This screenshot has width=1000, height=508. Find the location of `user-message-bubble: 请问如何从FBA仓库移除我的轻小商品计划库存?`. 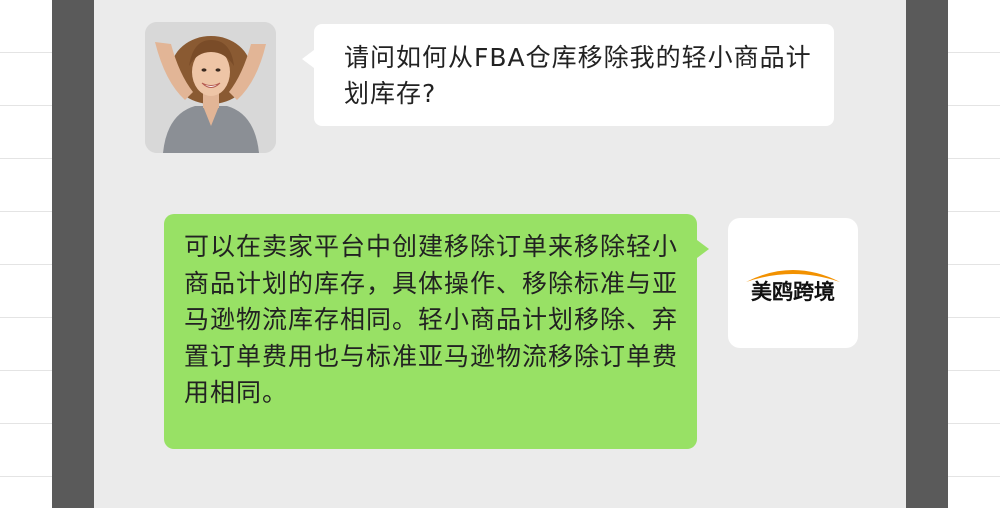

user-message-bubble: 请问如何从FBA仓库移除我的轻小商品计划库存? is located at coordinates (568, 75).